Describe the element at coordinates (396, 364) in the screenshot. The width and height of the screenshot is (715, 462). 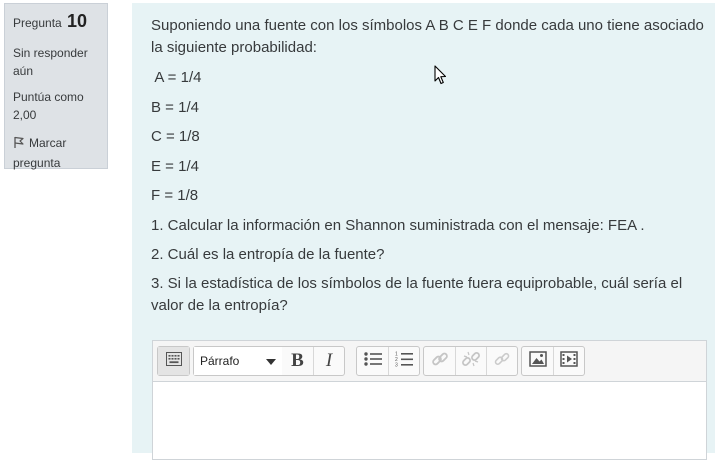
I see `svg-text: 3` at that location.